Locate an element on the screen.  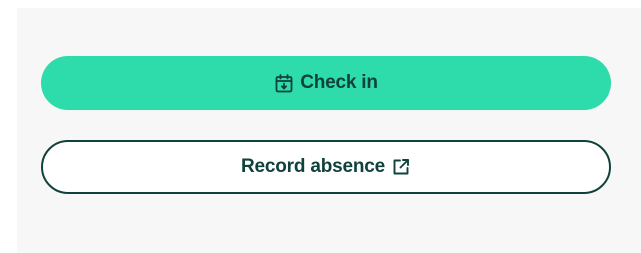
calendar-check-in-icon is located at coordinates (284, 83).